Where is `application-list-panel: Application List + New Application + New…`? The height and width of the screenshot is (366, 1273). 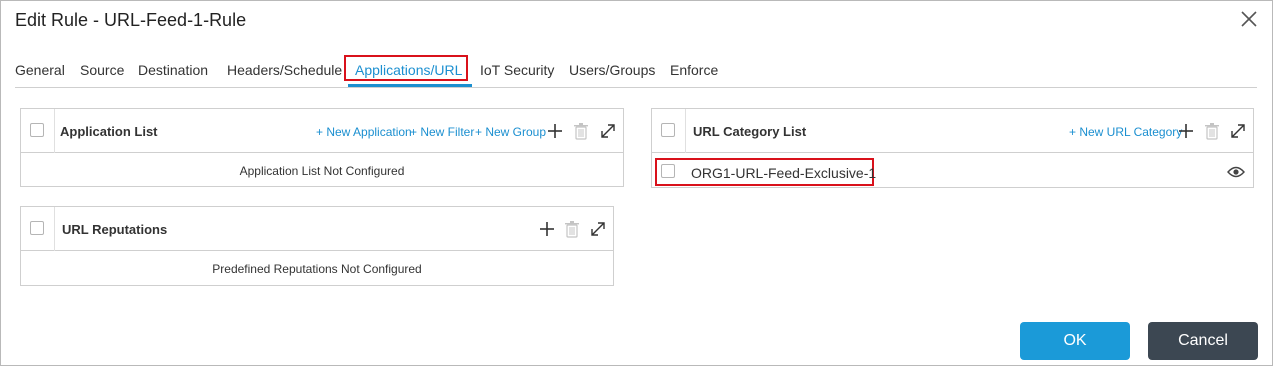 application-list-panel: Application List + New Application + New… is located at coordinates (322, 147).